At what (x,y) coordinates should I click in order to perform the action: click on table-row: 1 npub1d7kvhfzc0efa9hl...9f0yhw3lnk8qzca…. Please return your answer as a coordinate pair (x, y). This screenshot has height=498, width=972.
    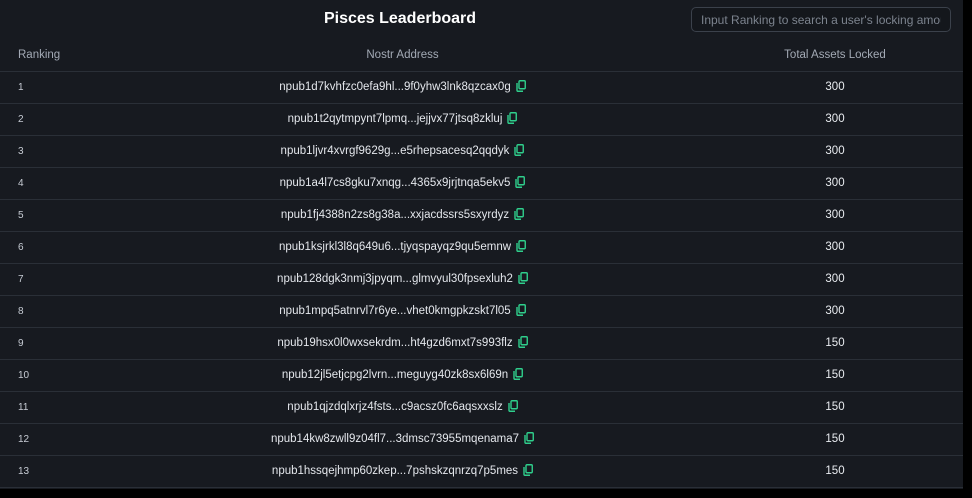
    Looking at the image, I should click on (481, 88).